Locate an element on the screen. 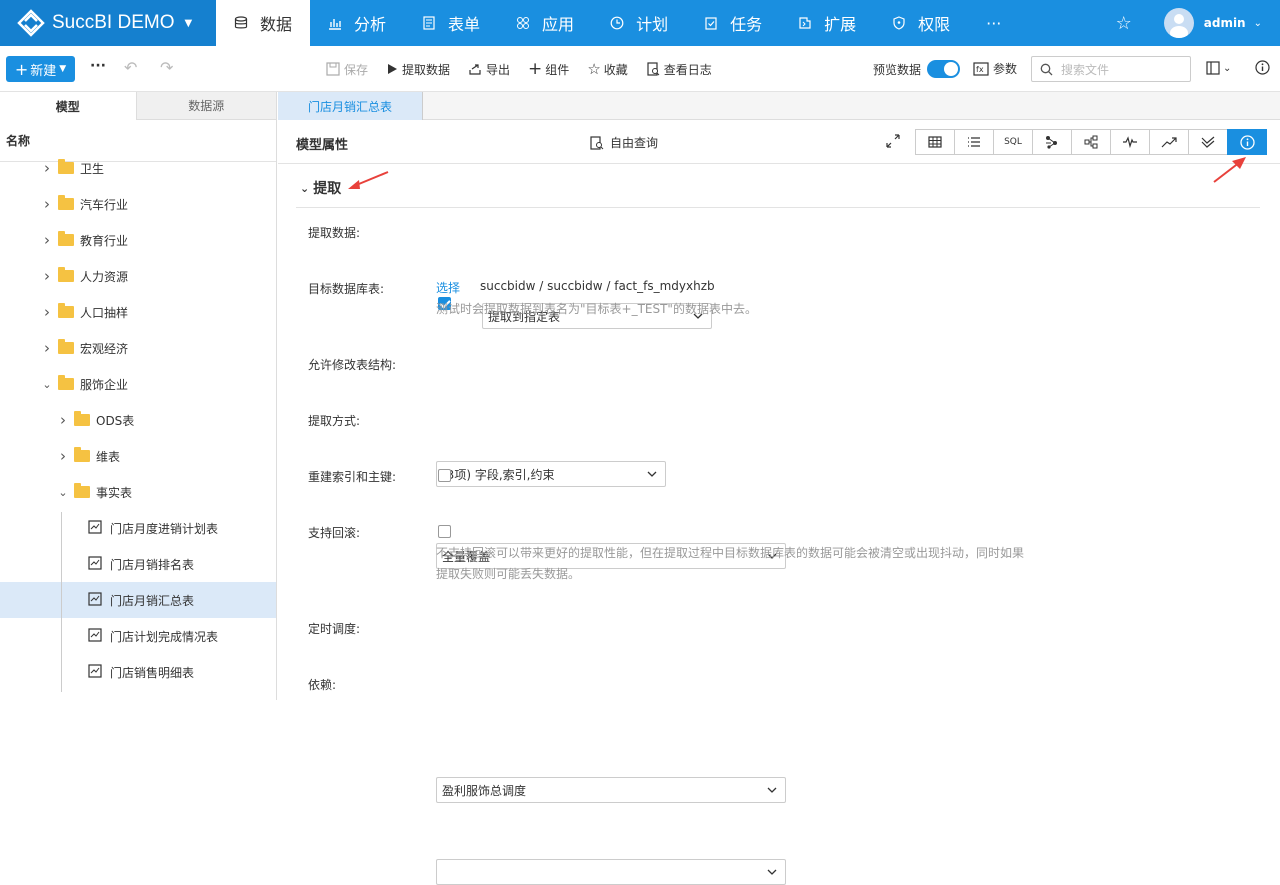  allow-modify-select: (3项) 字段,索引,约束 is located at coordinates (551, 474).